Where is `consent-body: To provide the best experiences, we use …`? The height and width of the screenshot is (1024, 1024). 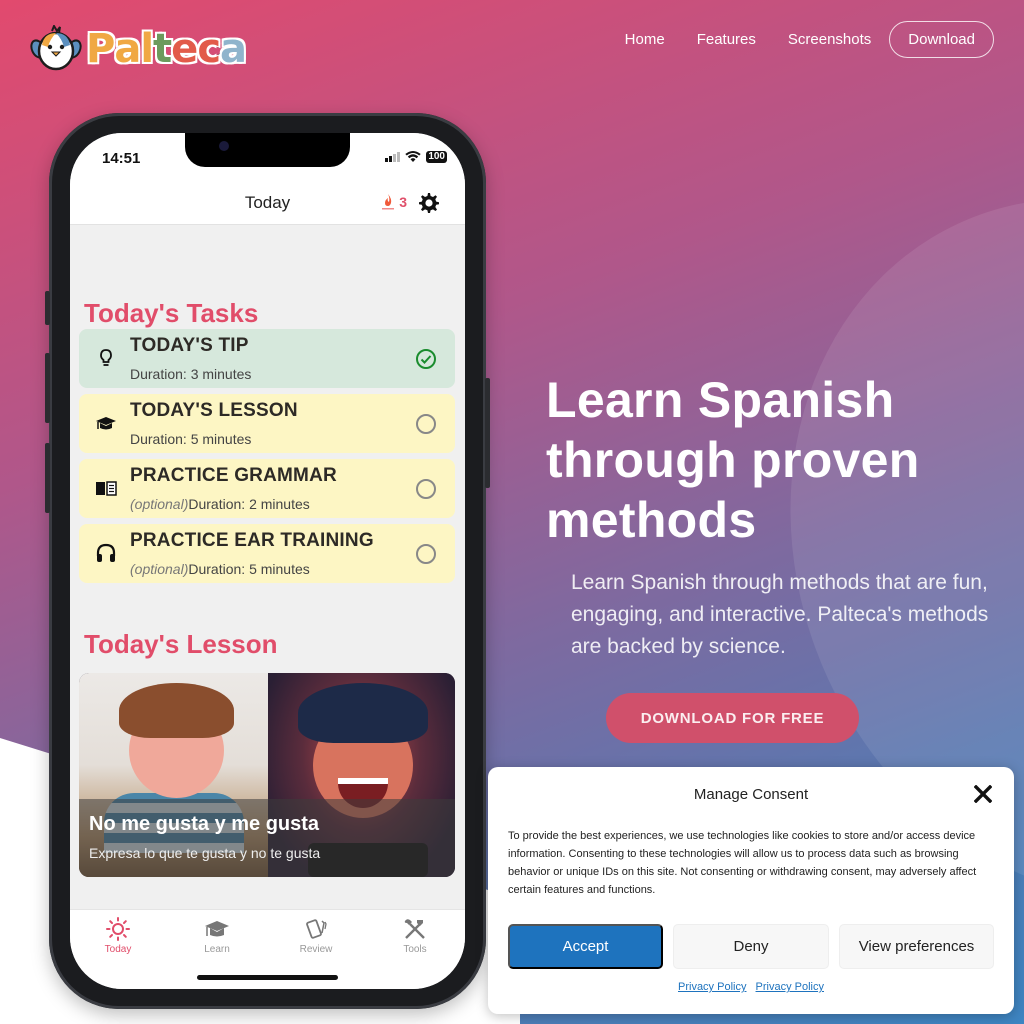 consent-body: To provide the best experiences, we use … is located at coordinates (742, 863).